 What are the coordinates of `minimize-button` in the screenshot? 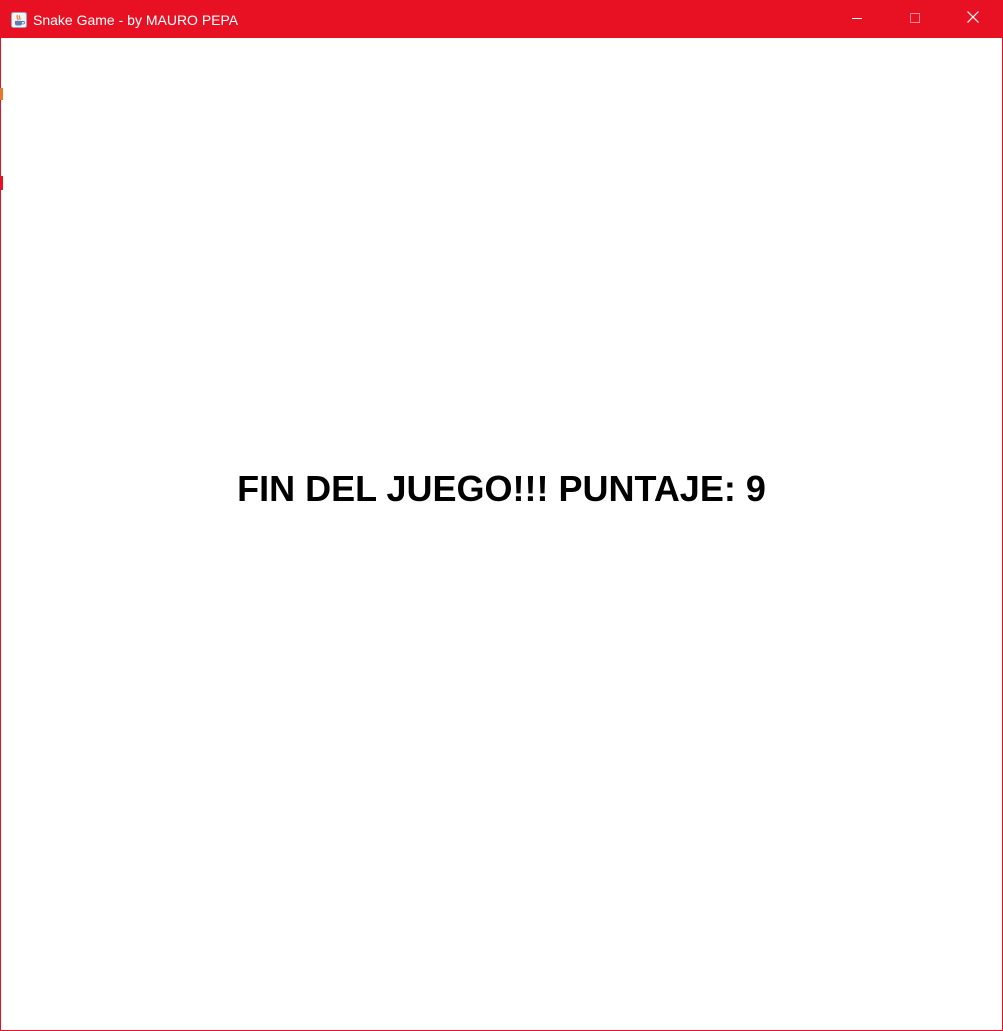 It's located at (857, 19).